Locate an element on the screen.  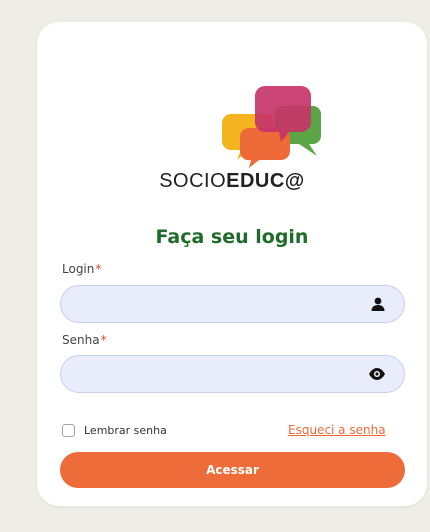
password-input is located at coordinates (232, 374).